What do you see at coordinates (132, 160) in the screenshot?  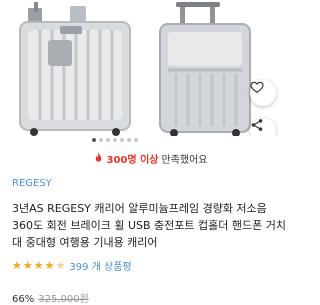 I see `satisfied-count: 300명 이상` at bounding box center [132, 160].